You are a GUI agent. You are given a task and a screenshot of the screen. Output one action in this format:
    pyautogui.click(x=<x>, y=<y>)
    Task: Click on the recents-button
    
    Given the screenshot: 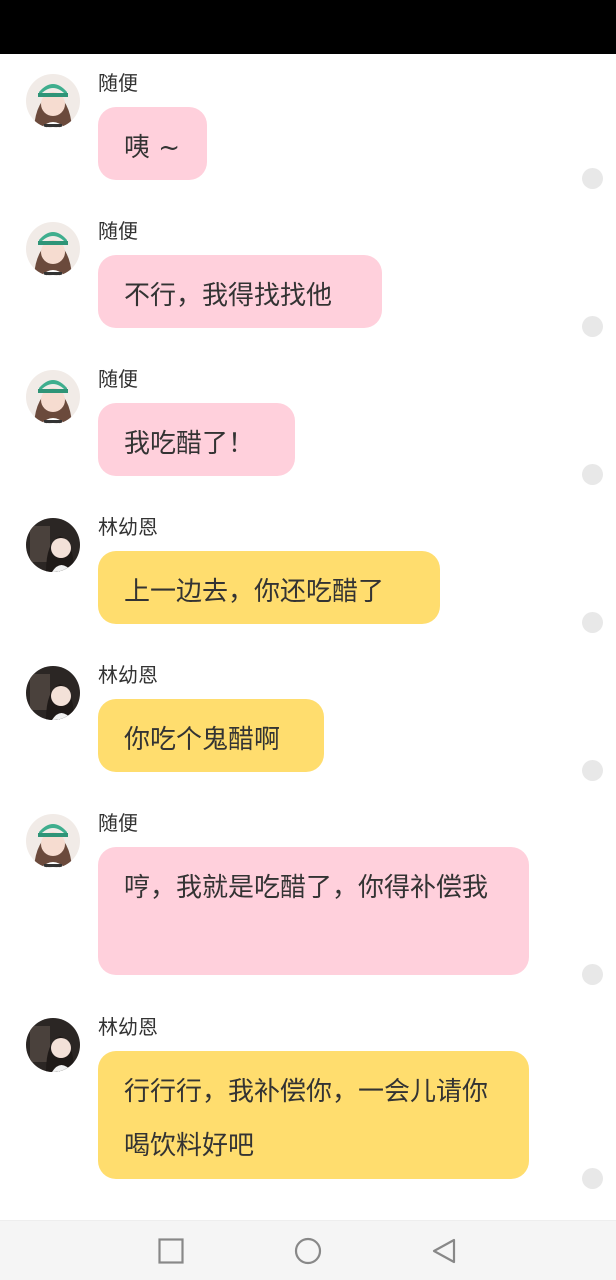 What is the action you would take?
    pyautogui.click(x=171, y=1251)
    